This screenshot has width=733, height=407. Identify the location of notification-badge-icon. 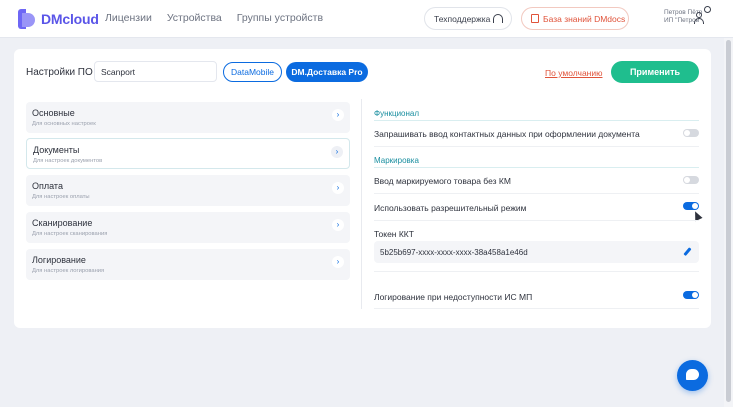
(707, 9).